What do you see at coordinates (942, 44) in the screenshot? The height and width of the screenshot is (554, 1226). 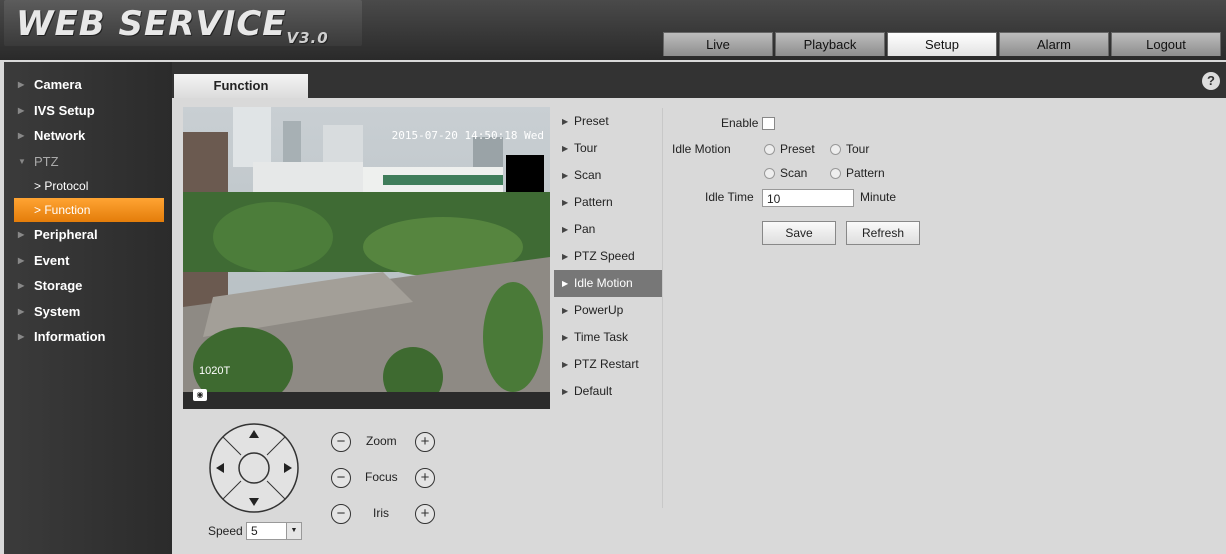 I see `tab-setup: Setup` at bounding box center [942, 44].